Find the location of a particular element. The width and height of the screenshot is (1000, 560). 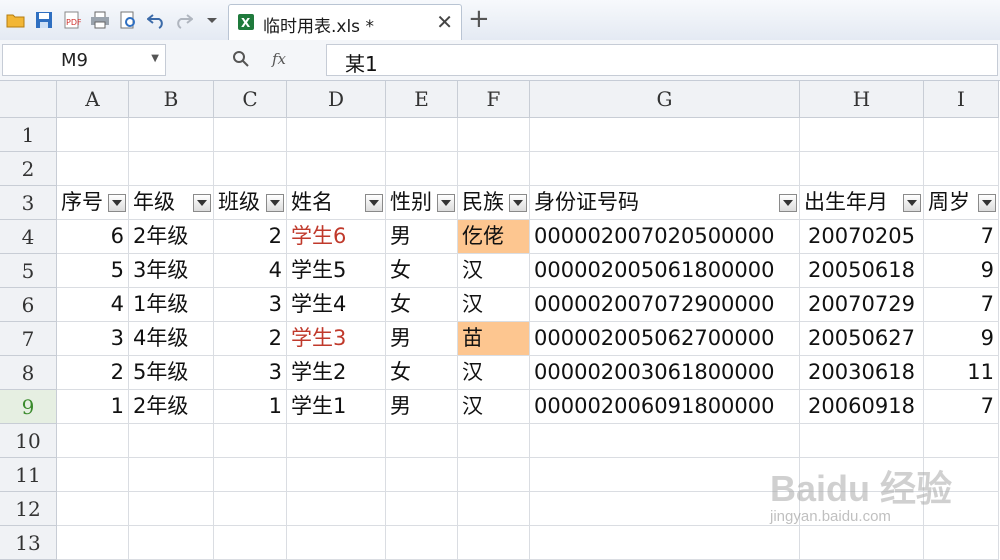

cell-H10 is located at coordinates (862, 441).